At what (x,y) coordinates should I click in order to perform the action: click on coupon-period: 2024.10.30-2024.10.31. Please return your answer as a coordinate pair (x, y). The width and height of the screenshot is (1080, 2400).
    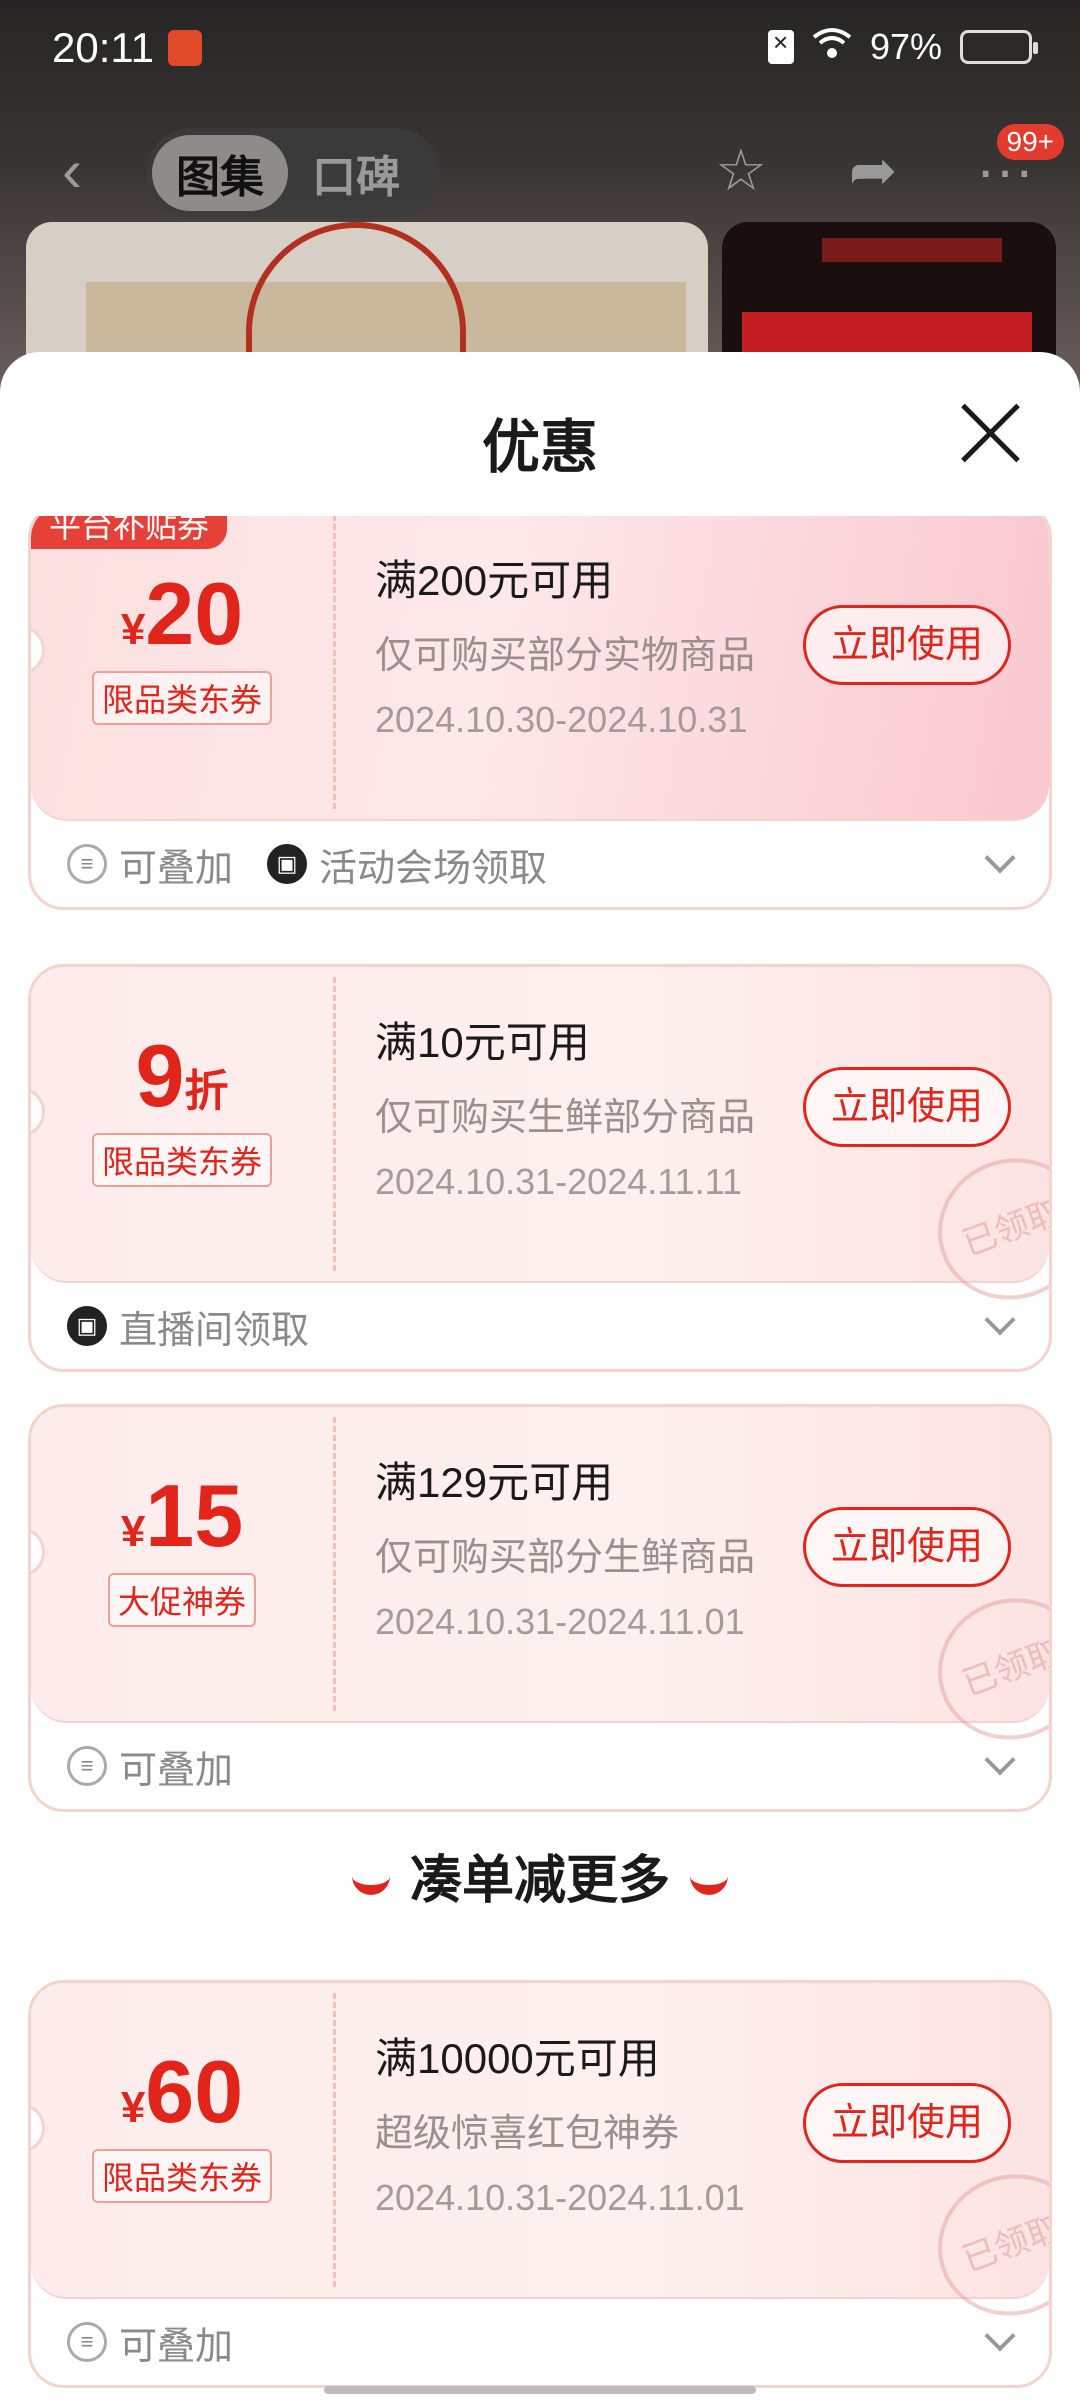
    Looking at the image, I should click on (561, 719).